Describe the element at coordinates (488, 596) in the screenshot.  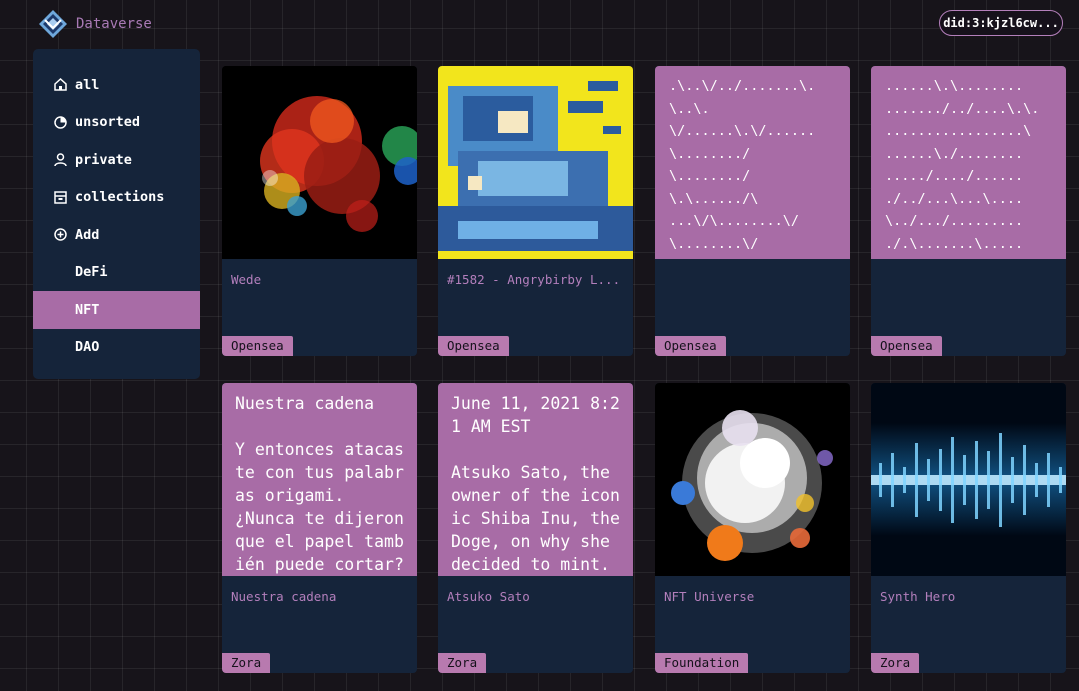
I see `card-title: Atsuko Sato` at that location.